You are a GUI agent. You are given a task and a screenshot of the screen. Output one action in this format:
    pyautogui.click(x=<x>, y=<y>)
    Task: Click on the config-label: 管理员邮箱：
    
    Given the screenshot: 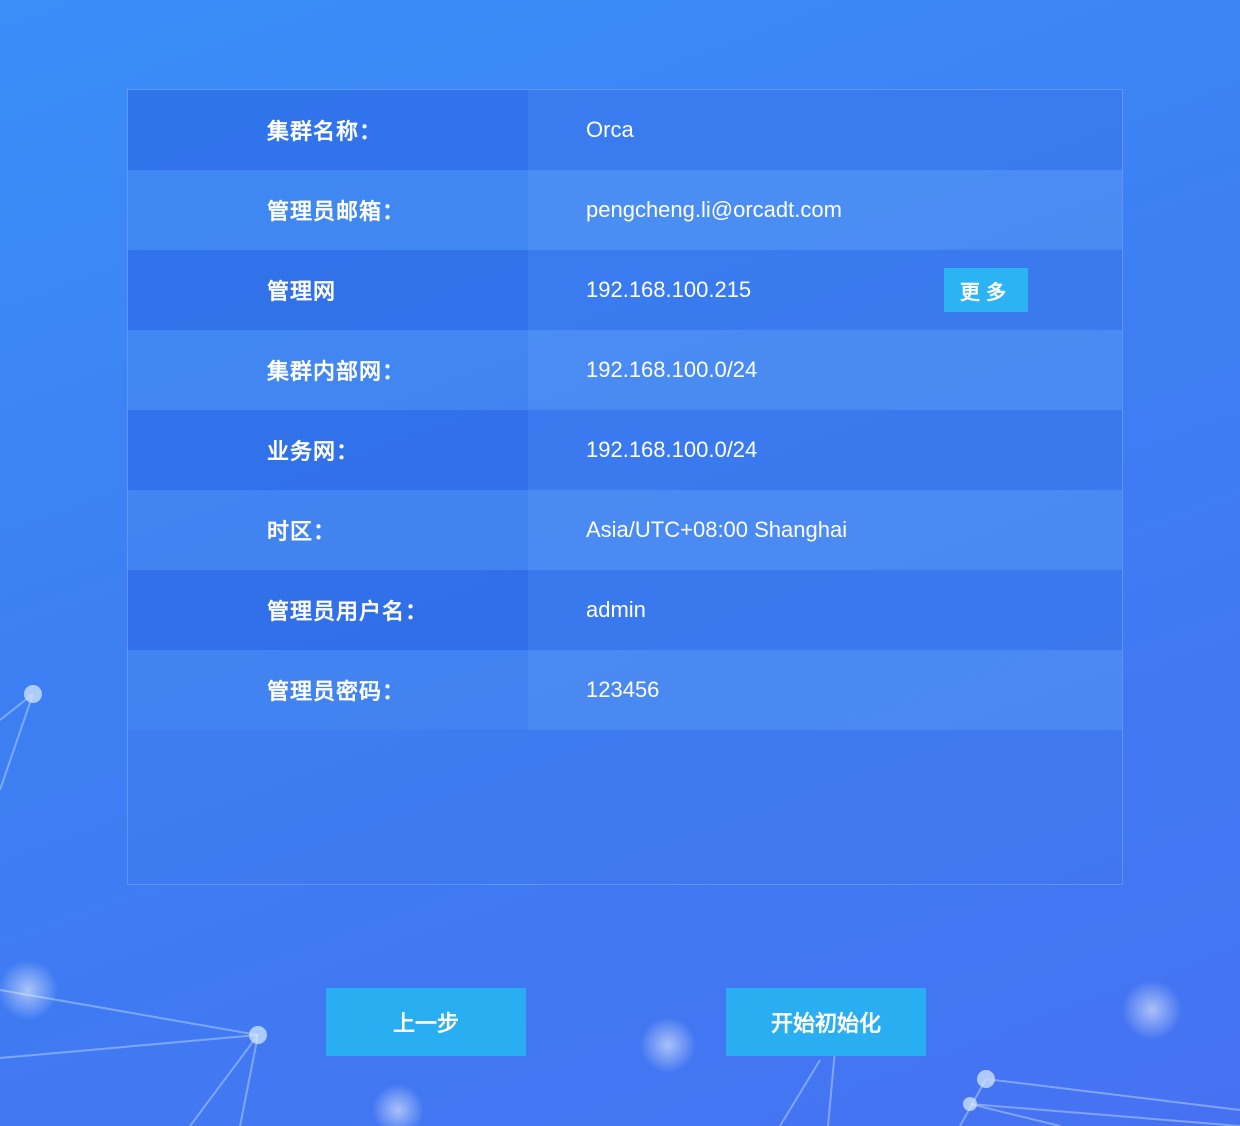 What is the action you would take?
    pyautogui.click(x=328, y=210)
    